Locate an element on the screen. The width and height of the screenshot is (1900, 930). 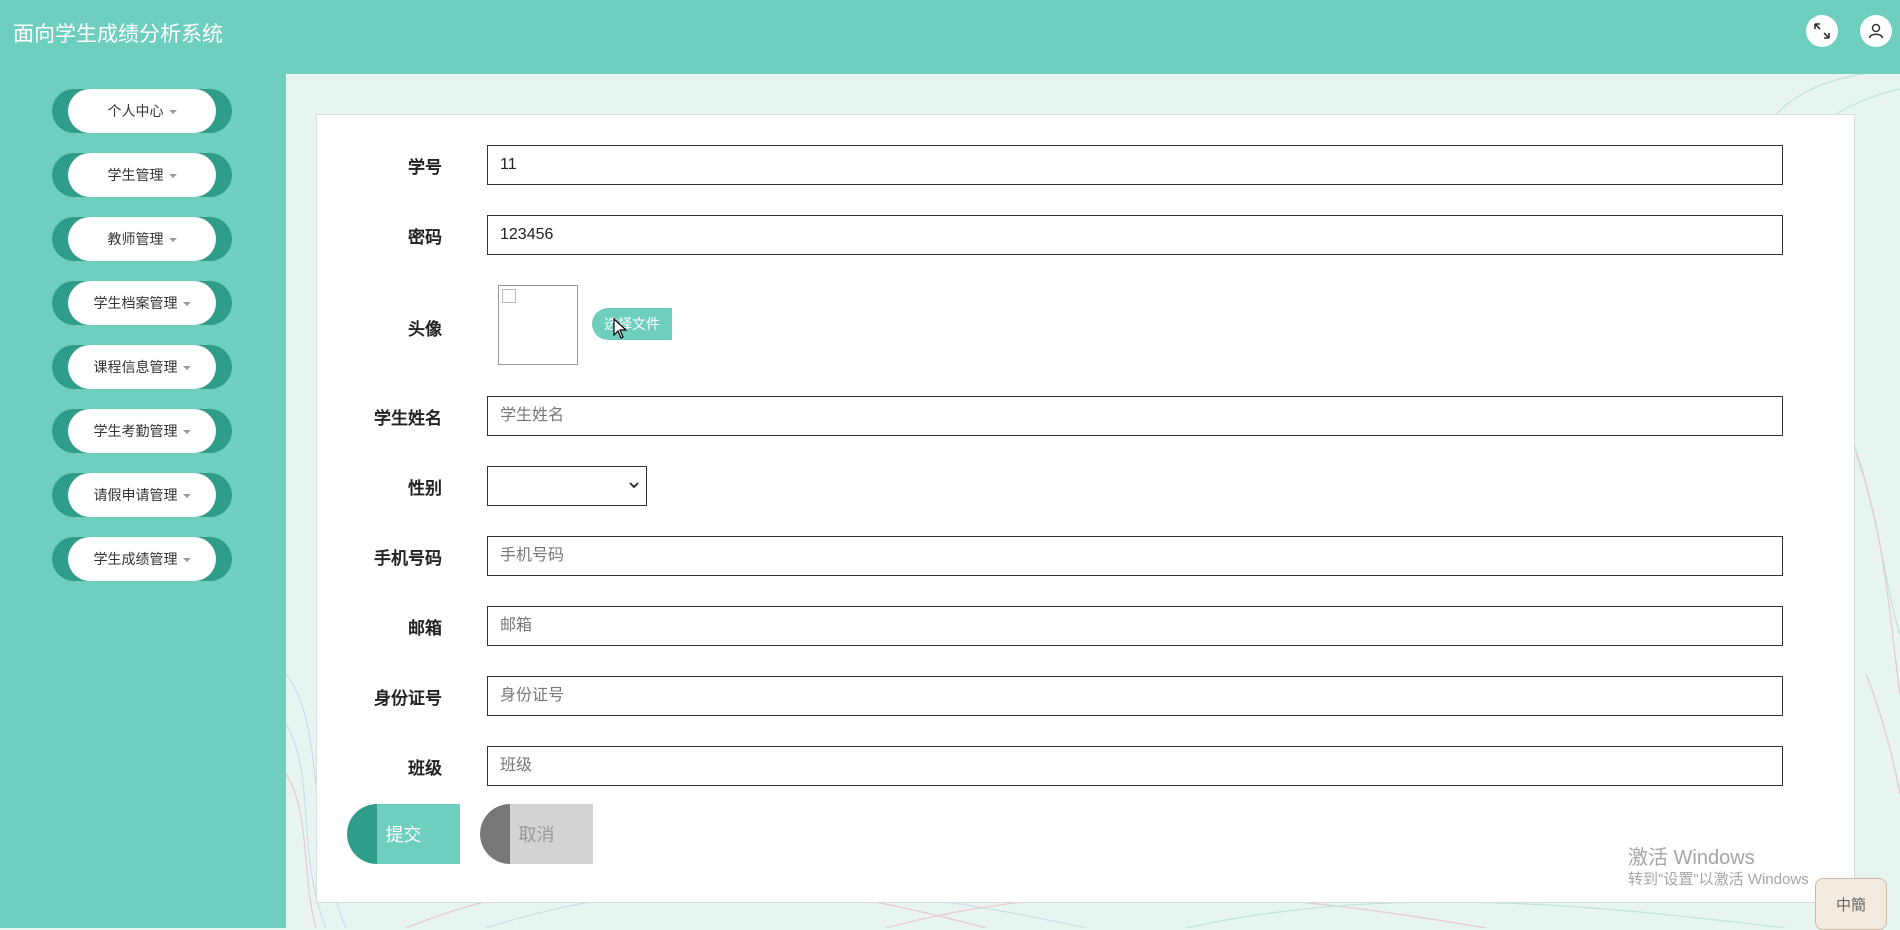
name-label: 学生姓名 is located at coordinates (408, 418).